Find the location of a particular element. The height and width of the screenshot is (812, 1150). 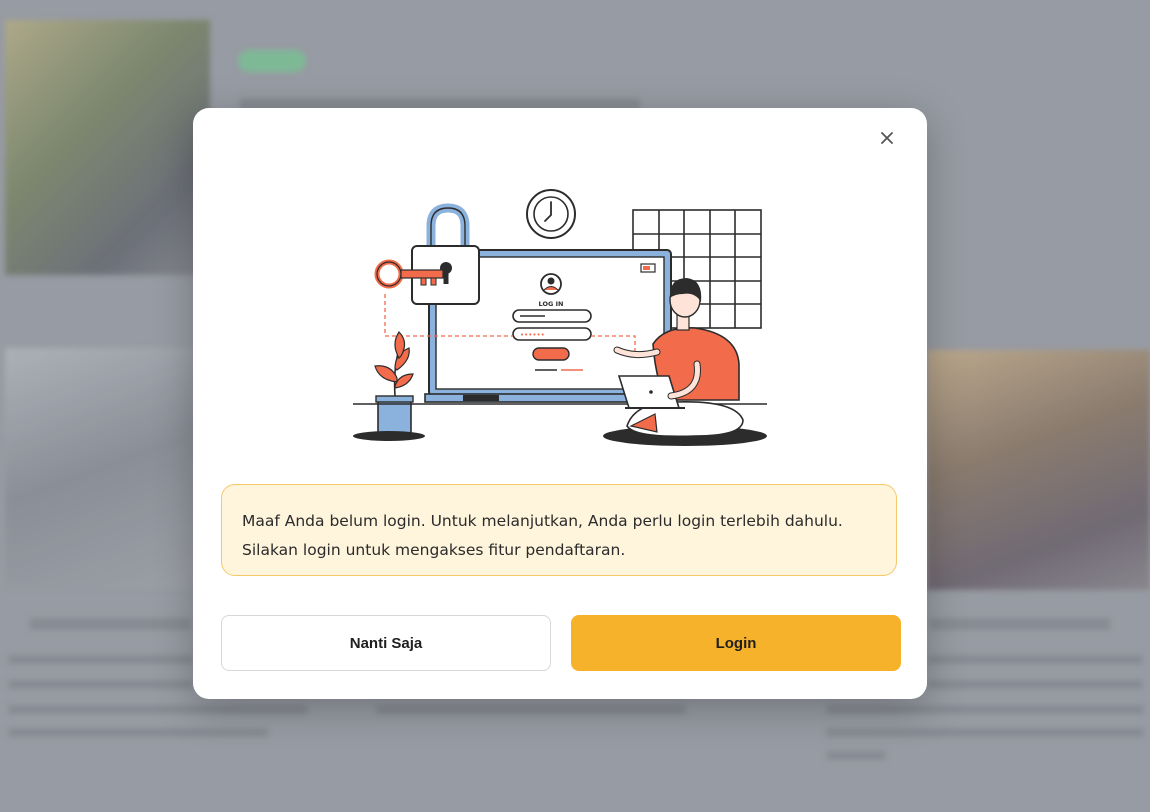

login-illustration: LOG IN •••••• is located at coordinates (560, 314).